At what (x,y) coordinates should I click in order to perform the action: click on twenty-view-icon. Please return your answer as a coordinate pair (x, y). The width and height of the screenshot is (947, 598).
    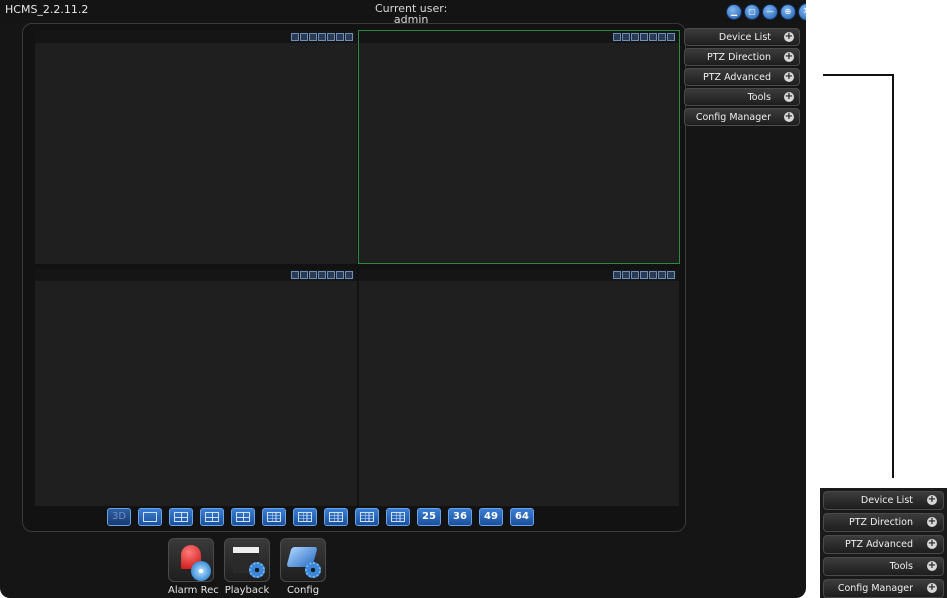
    Looking at the image, I should click on (398, 517).